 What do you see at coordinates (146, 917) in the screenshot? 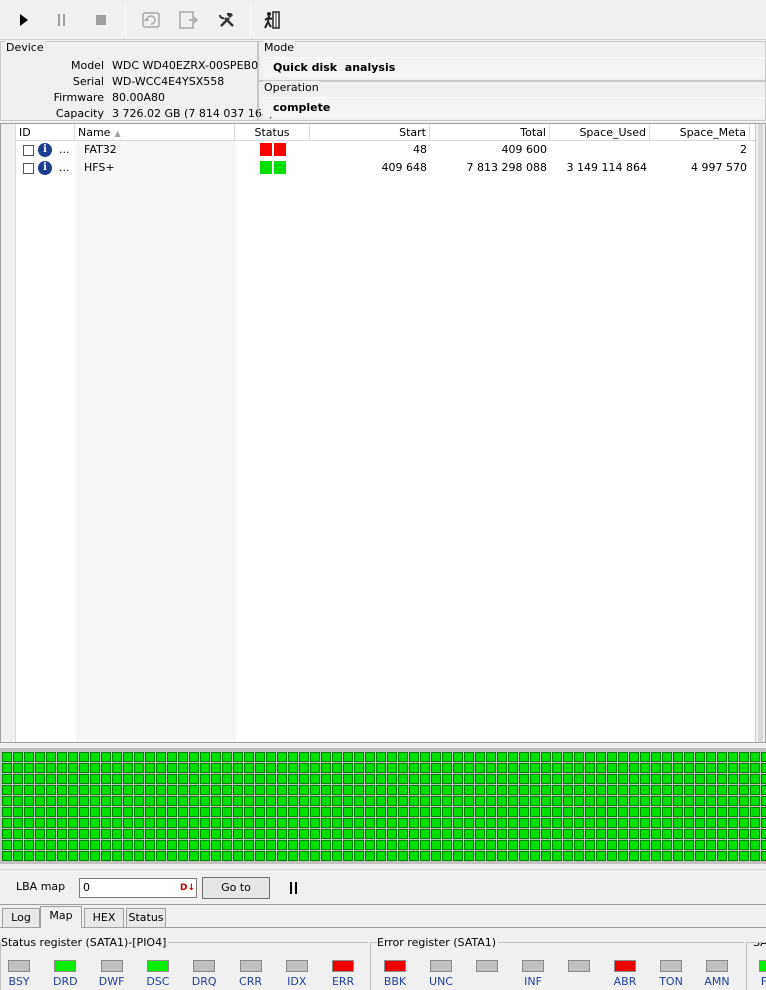
I see `tab-status: Status` at bounding box center [146, 917].